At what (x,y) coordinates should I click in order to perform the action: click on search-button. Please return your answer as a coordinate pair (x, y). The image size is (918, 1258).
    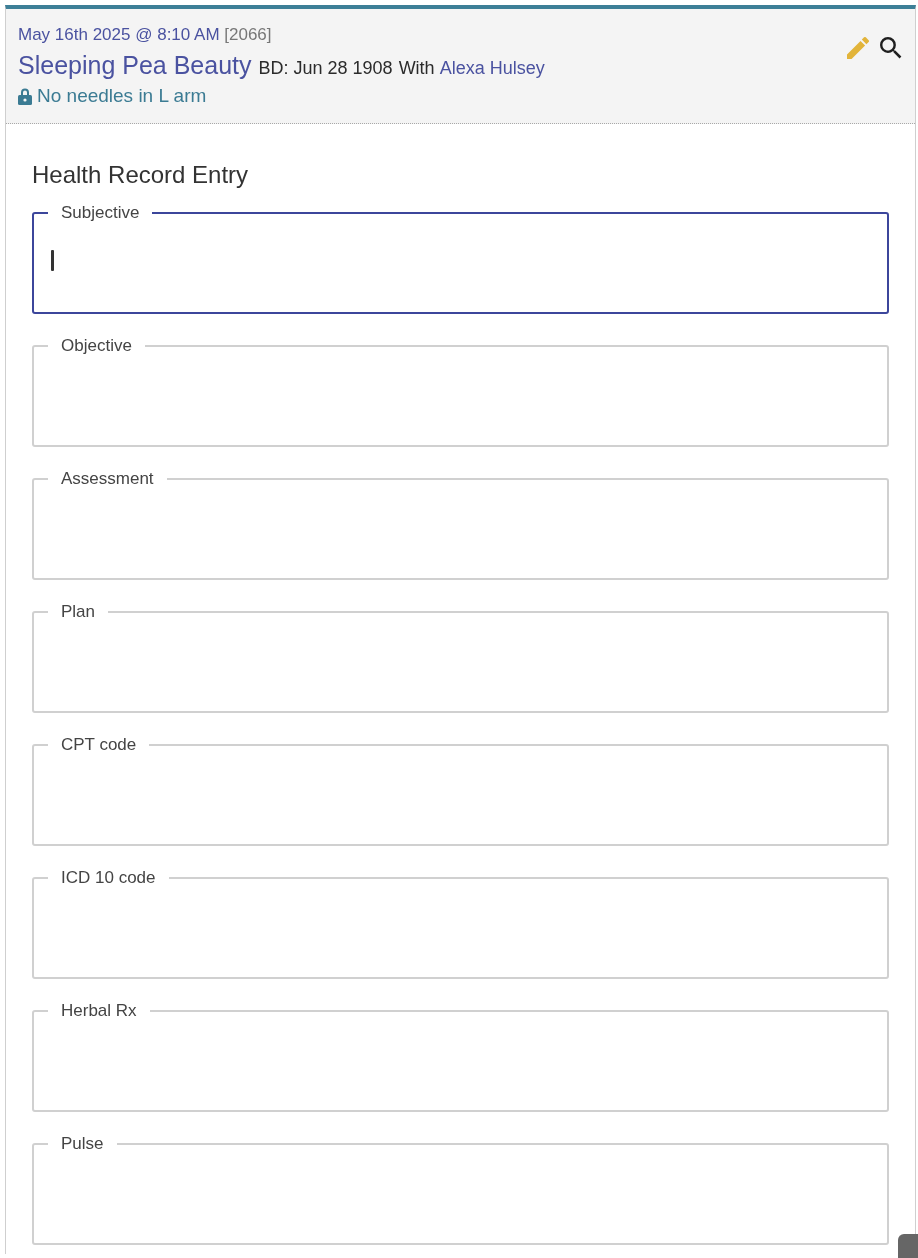
    Looking at the image, I should click on (891, 48).